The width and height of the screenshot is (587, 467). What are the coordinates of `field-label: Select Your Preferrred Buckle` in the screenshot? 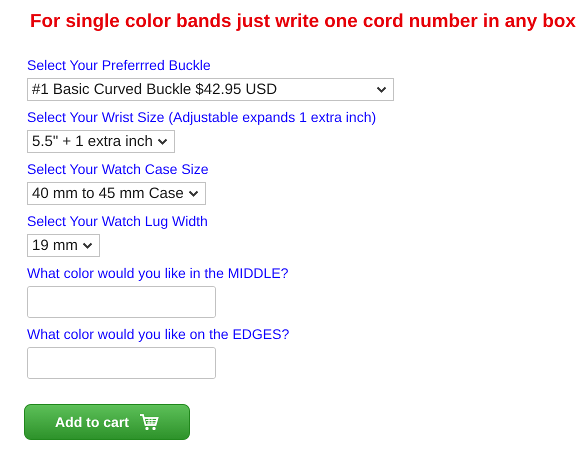 It's located at (119, 65).